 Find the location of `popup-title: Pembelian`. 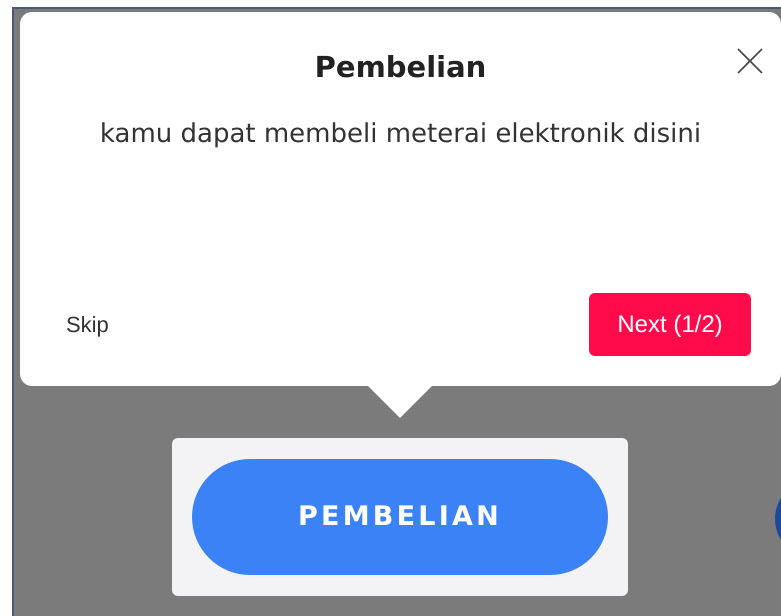

popup-title: Pembelian is located at coordinates (400, 67).